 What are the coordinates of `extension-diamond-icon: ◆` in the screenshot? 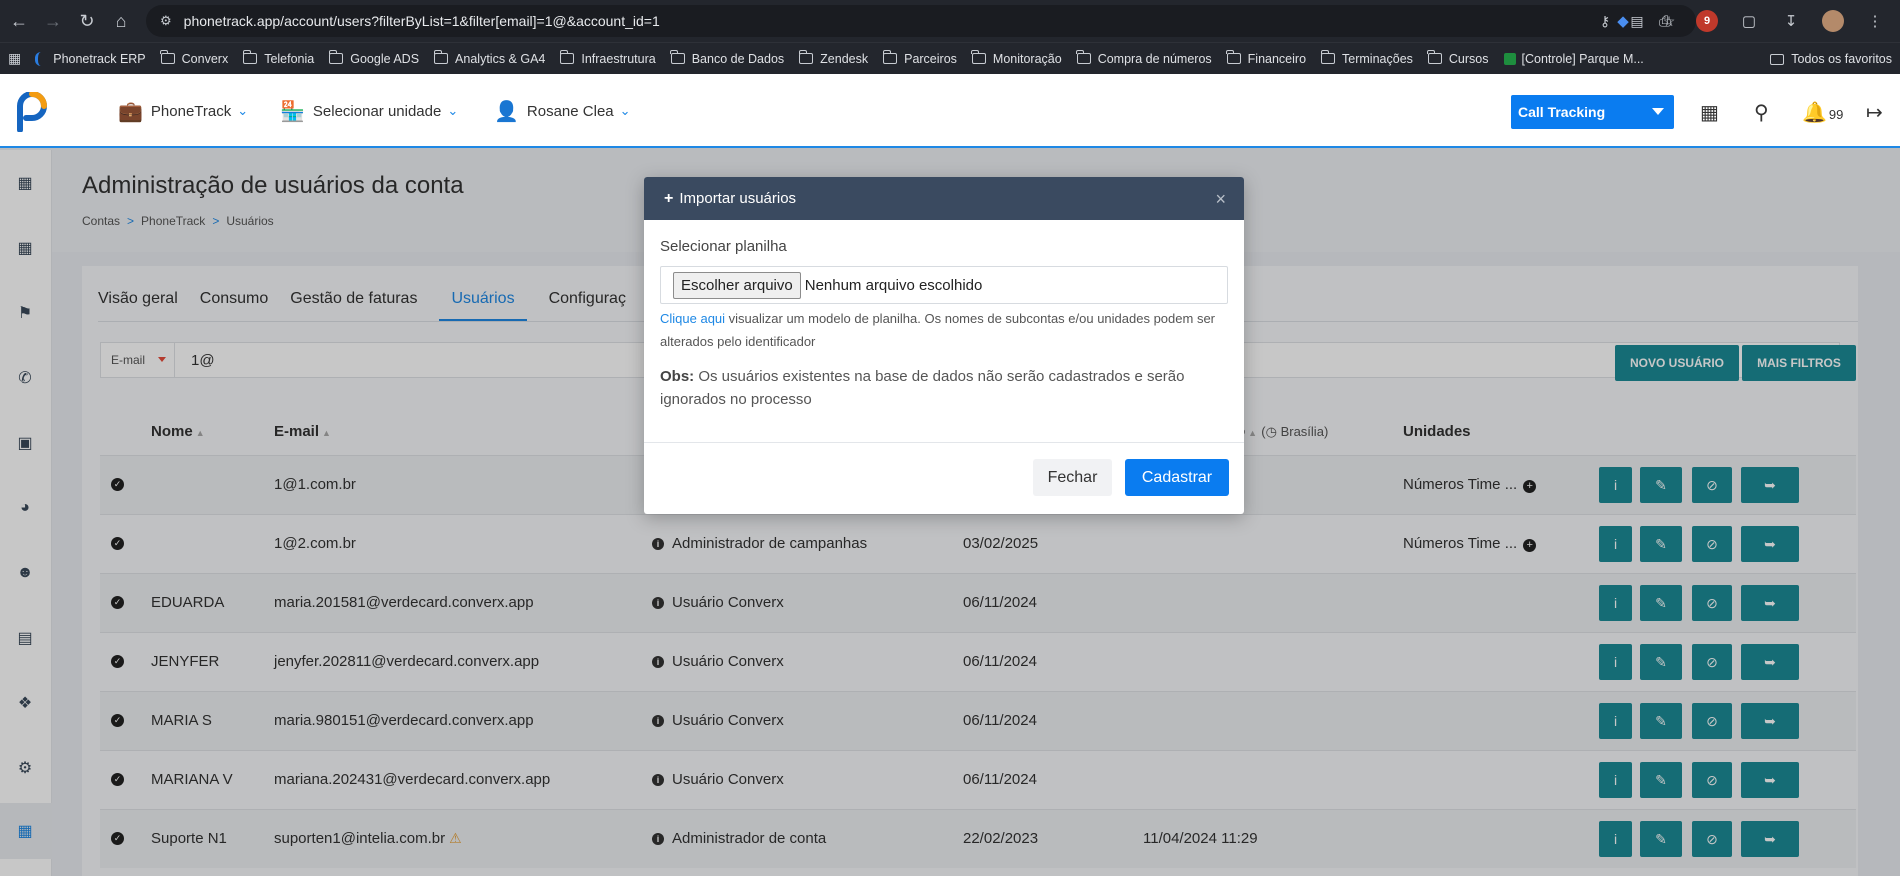 It's located at (1623, 21).